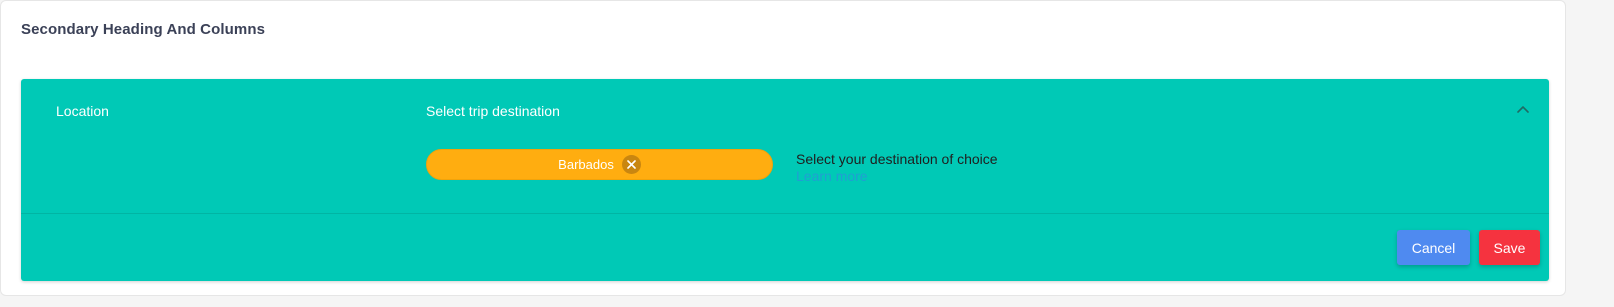  What do you see at coordinates (82, 111) in the screenshot?
I see `panel-label: Location` at bounding box center [82, 111].